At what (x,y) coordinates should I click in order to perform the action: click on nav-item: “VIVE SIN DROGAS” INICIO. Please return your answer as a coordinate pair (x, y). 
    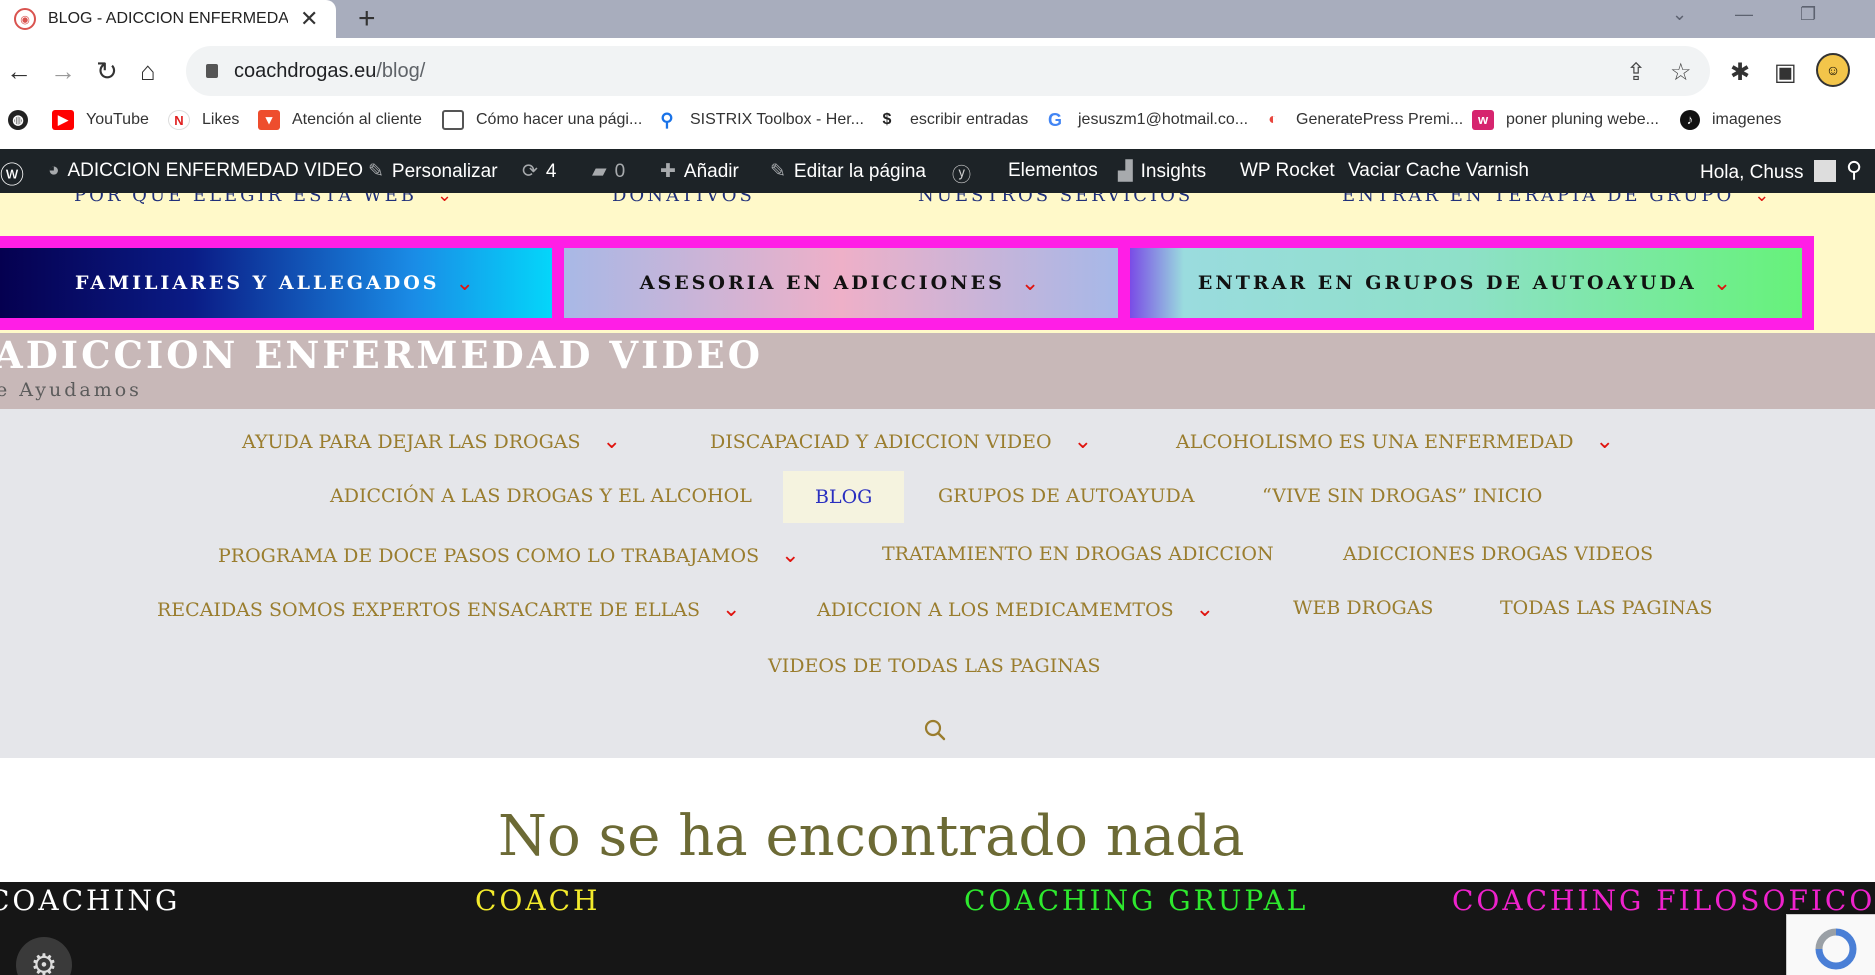
    Looking at the image, I should click on (1402, 496).